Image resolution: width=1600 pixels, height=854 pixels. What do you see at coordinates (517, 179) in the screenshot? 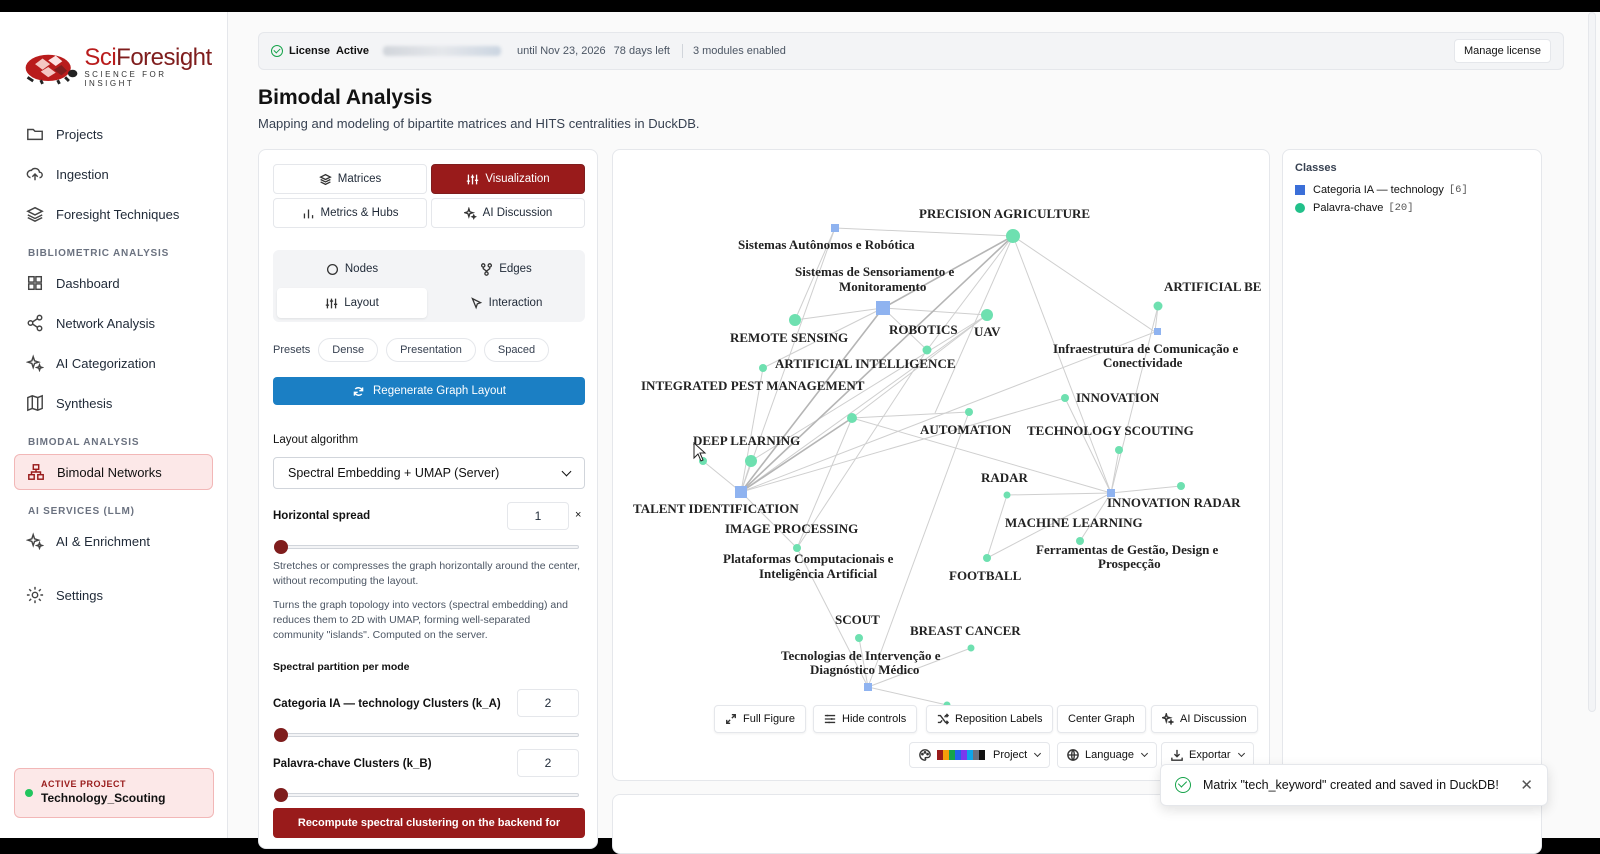
I see `tab-visualization-label: Visualization` at bounding box center [517, 179].